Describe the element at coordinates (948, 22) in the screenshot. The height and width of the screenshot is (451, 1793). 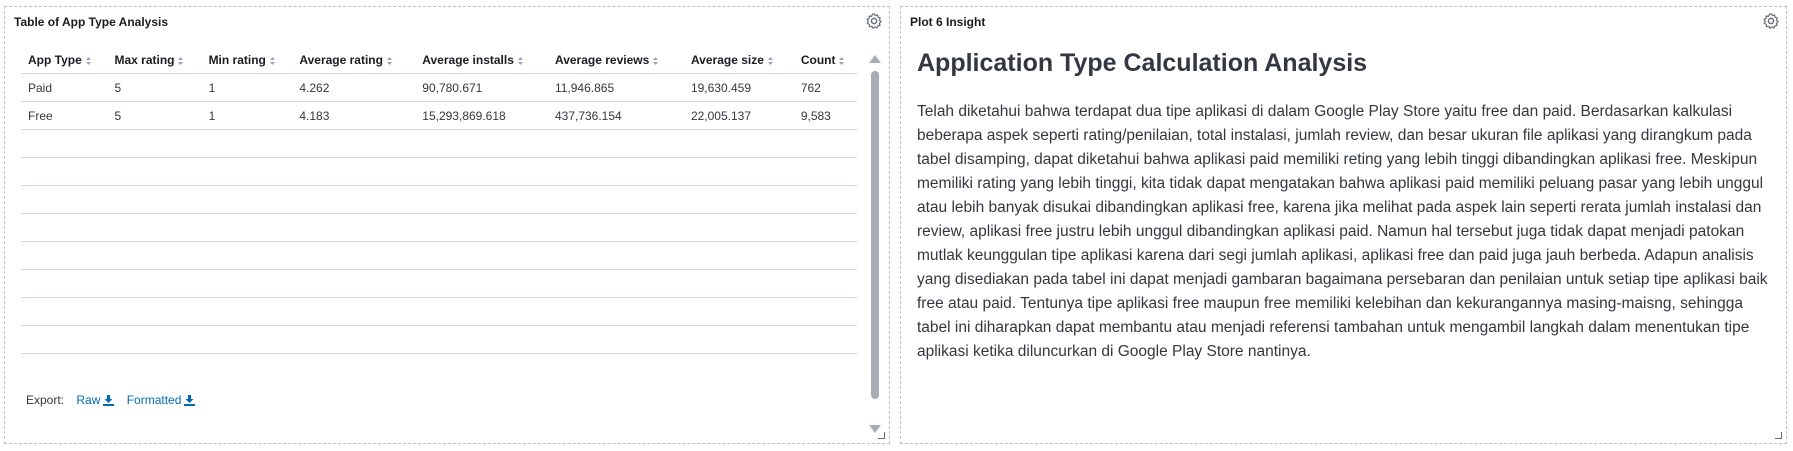
I see `panel-title: Plot 6 Insight` at that location.